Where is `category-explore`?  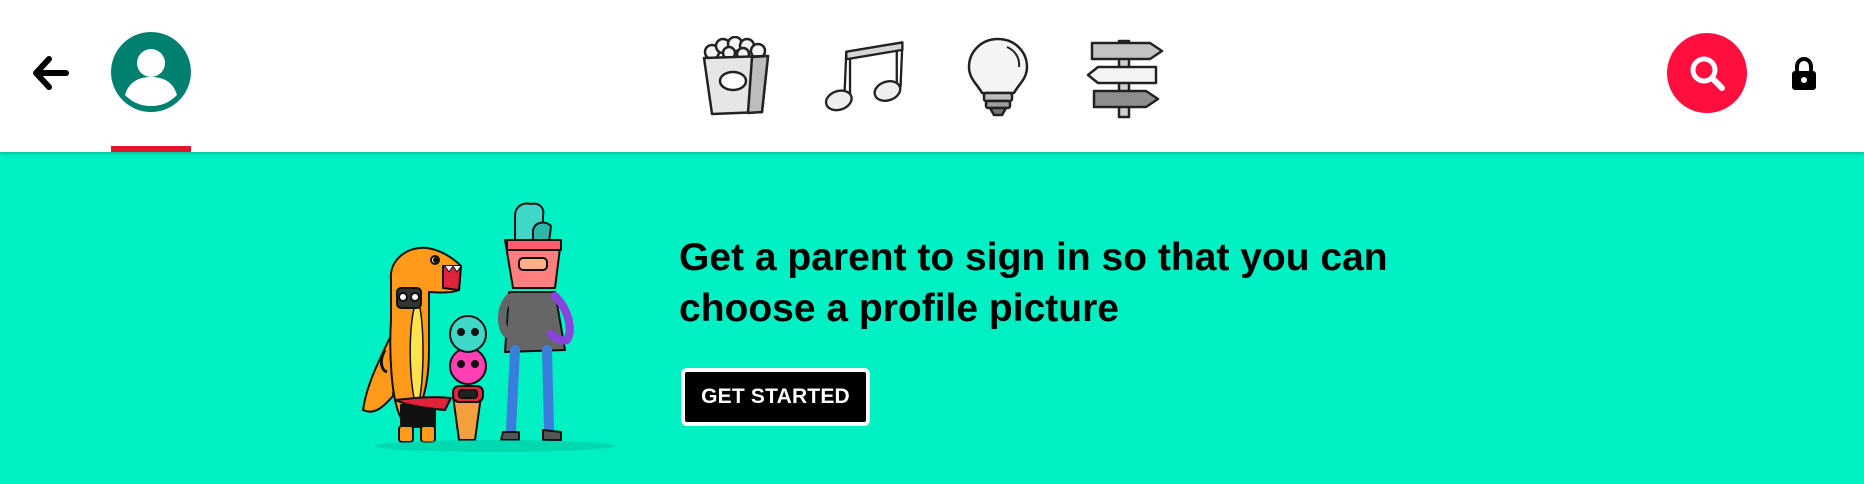
category-explore is located at coordinates (1126, 77).